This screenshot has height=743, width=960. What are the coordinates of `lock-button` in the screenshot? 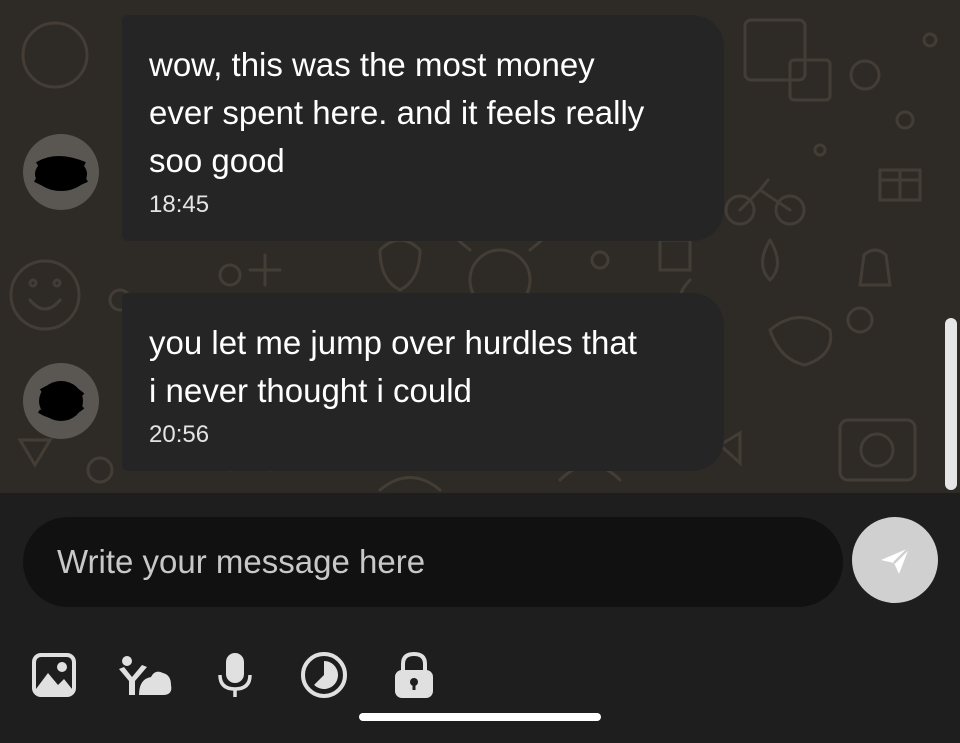 It's located at (414, 675).